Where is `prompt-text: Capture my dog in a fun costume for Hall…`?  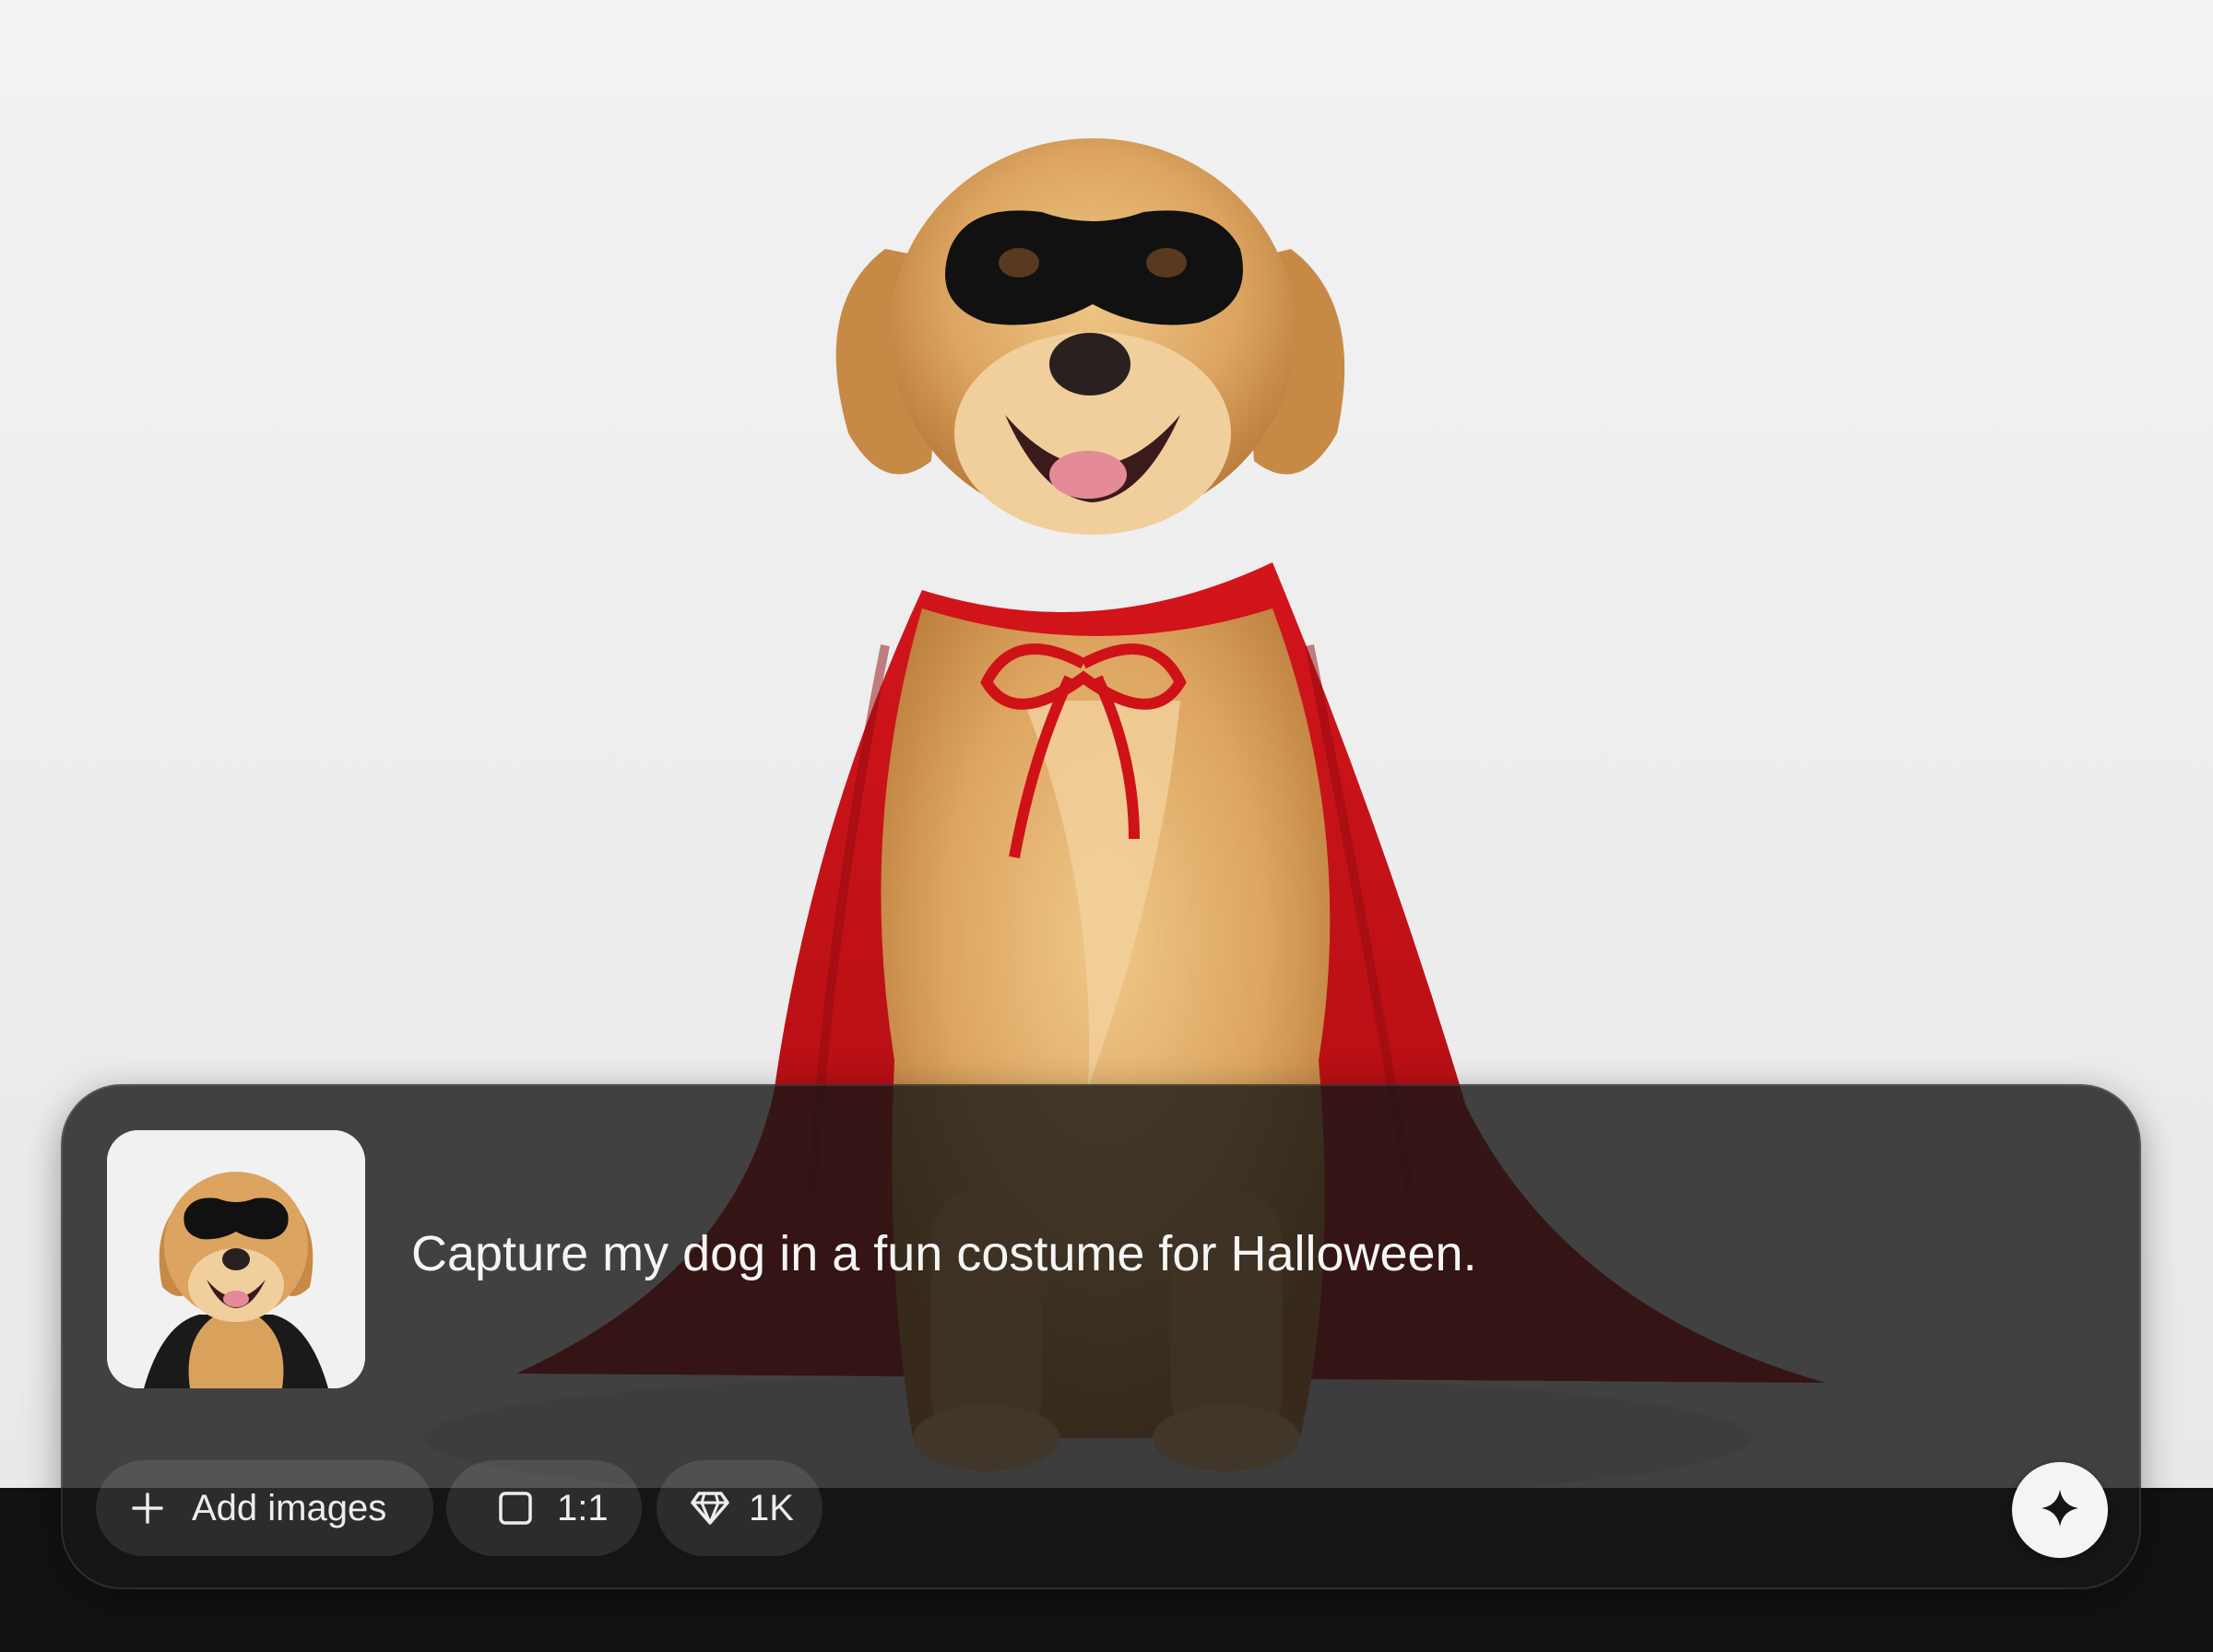 prompt-text: Capture my dog in a fun costume for Hall… is located at coordinates (1195, 1253).